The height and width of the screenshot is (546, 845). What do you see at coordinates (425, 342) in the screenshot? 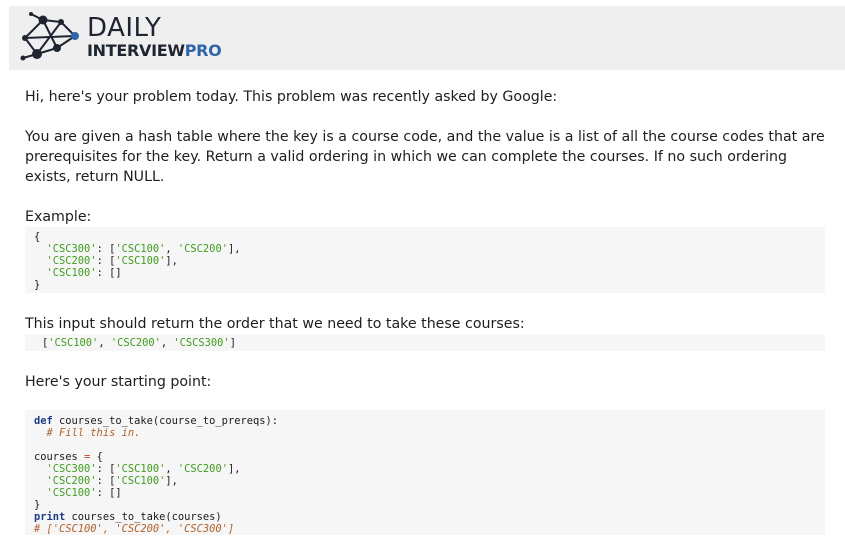
I see `order-code-block: ['CSC100', 'CSC200', 'CSCS300']` at bounding box center [425, 342].